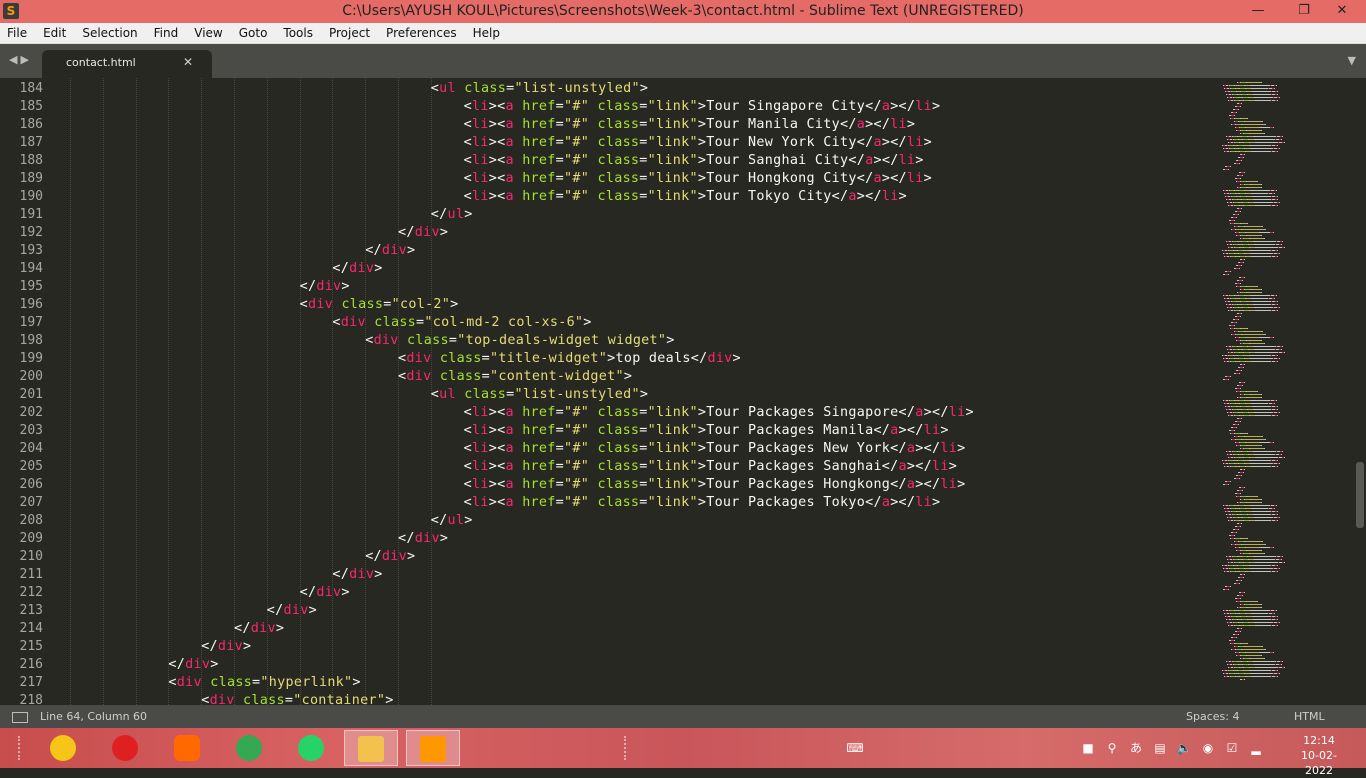 Image resolution: width=1366 pixels, height=778 pixels. What do you see at coordinates (421, 33) in the screenshot?
I see `menu-preferences: Preferences` at bounding box center [421, 33].